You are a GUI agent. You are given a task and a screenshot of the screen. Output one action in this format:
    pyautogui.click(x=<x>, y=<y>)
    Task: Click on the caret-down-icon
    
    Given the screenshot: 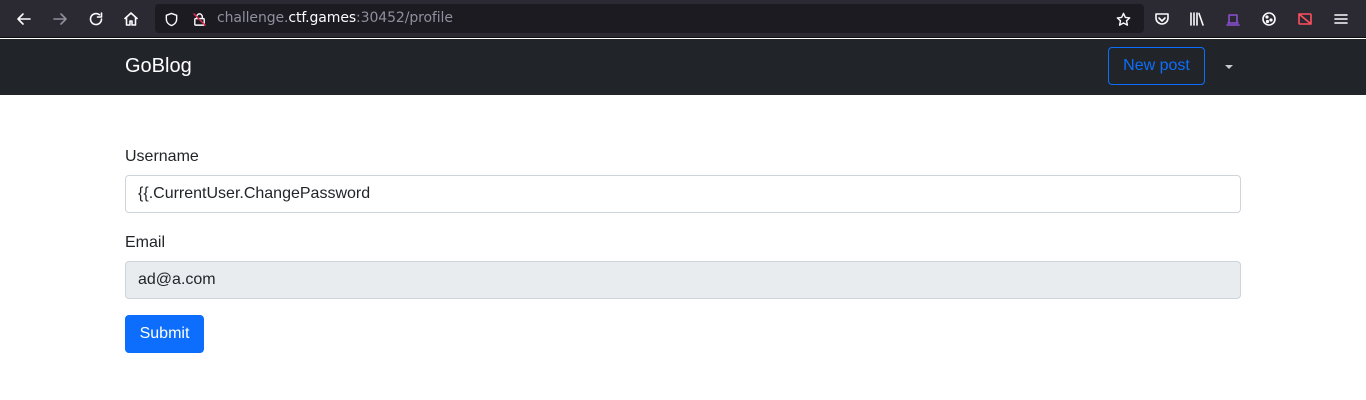 What is the action you would take?
    pyautogui.click(x=1229, y=67)
    